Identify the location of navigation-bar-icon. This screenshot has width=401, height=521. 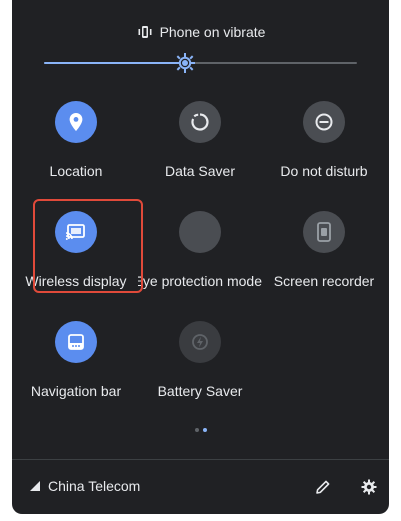
(76, 342).